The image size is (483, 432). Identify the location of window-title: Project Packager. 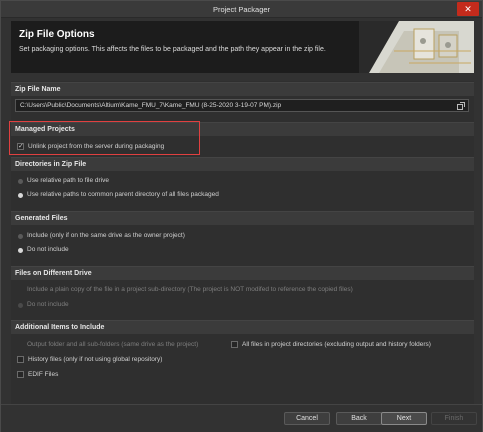
(241, 9).